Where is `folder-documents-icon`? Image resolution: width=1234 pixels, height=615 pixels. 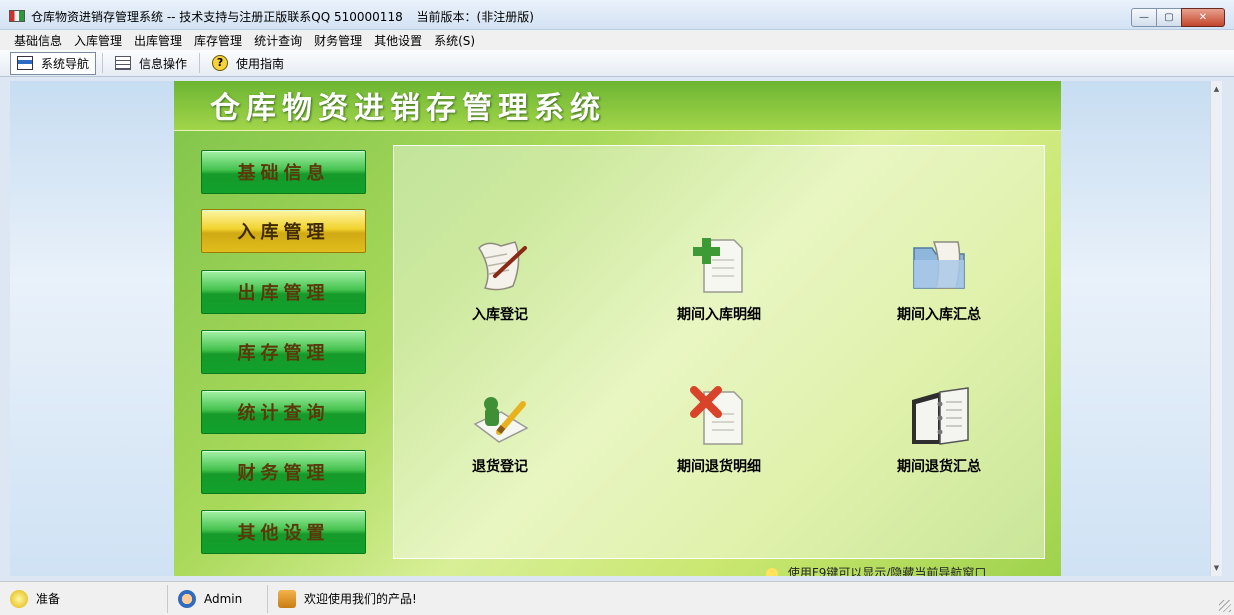 folder-documents-icon is located at coordinates (939, 265).